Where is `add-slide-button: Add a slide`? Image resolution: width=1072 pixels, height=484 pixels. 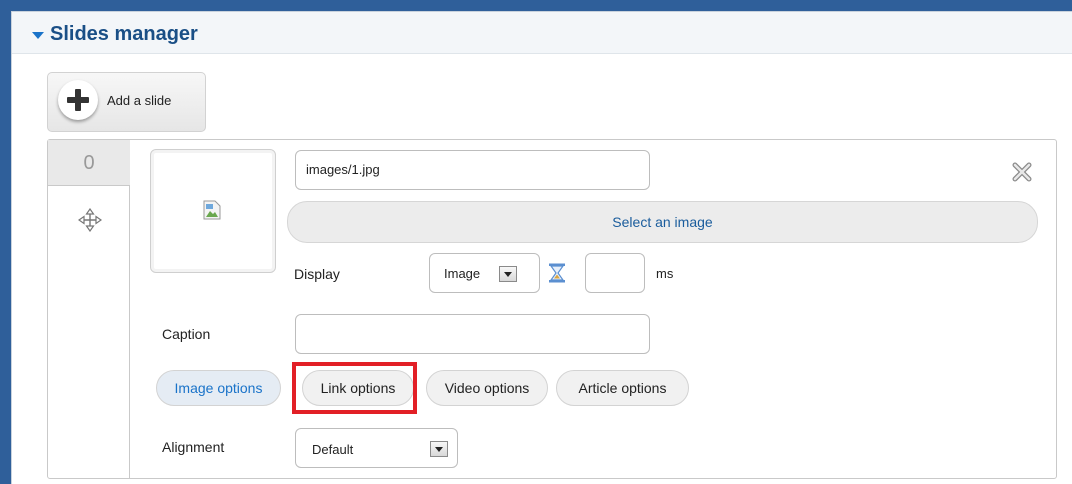 add-slide-button: Add a slide is located at coordinates (126, 102).